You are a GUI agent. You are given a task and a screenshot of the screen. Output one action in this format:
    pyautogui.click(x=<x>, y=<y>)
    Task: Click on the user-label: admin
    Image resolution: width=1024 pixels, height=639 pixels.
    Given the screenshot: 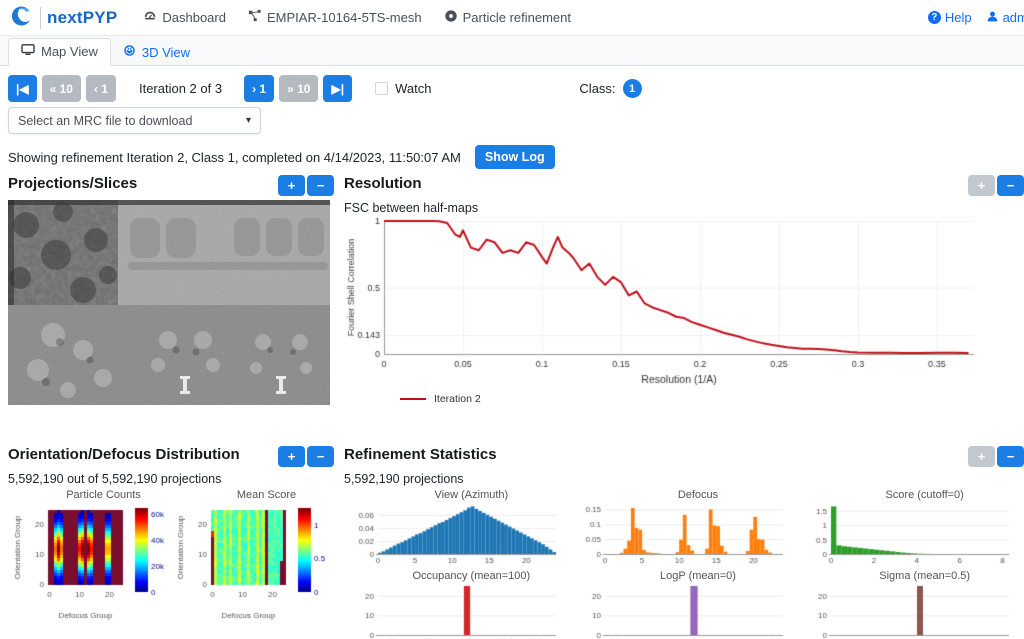 What is the action you would take?
    pyautogui.click(x=1013, y=17)
    